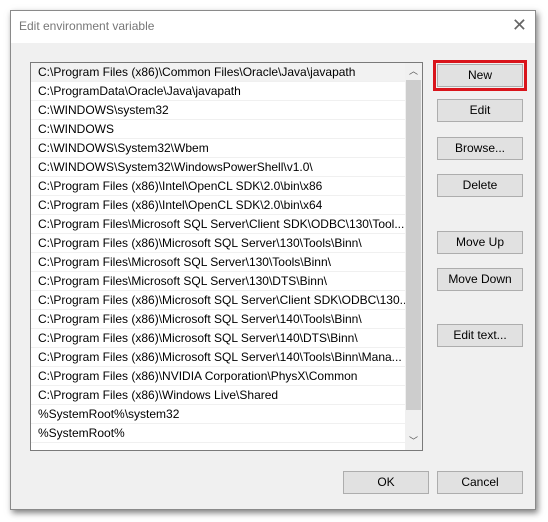 The height and width of the screenshot is (522, 548). Describe the element at coordinates (218, 129) in the screenshot. I see `path-list-item: C:\WINDOWS` at that location.